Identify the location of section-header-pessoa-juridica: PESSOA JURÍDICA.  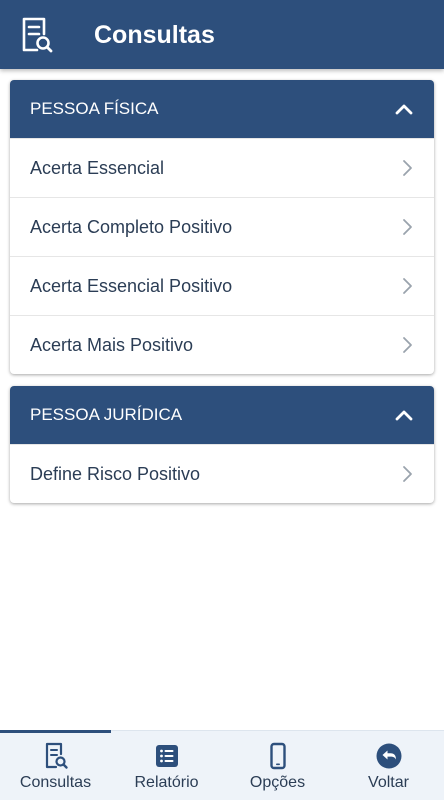
(222, 415).